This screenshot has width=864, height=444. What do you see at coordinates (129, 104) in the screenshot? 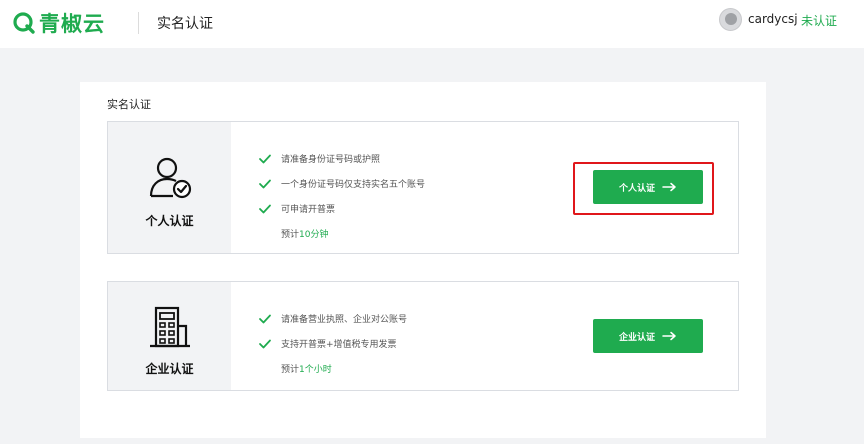
I see `panel-title: 实名认证` at bounding box center [129, 104].